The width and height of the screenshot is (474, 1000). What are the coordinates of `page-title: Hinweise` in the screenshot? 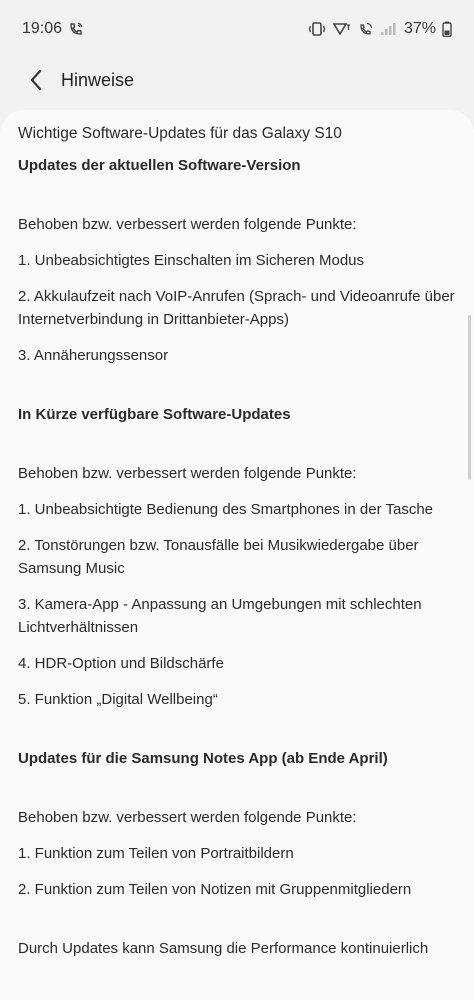 It's located at (98, 79).